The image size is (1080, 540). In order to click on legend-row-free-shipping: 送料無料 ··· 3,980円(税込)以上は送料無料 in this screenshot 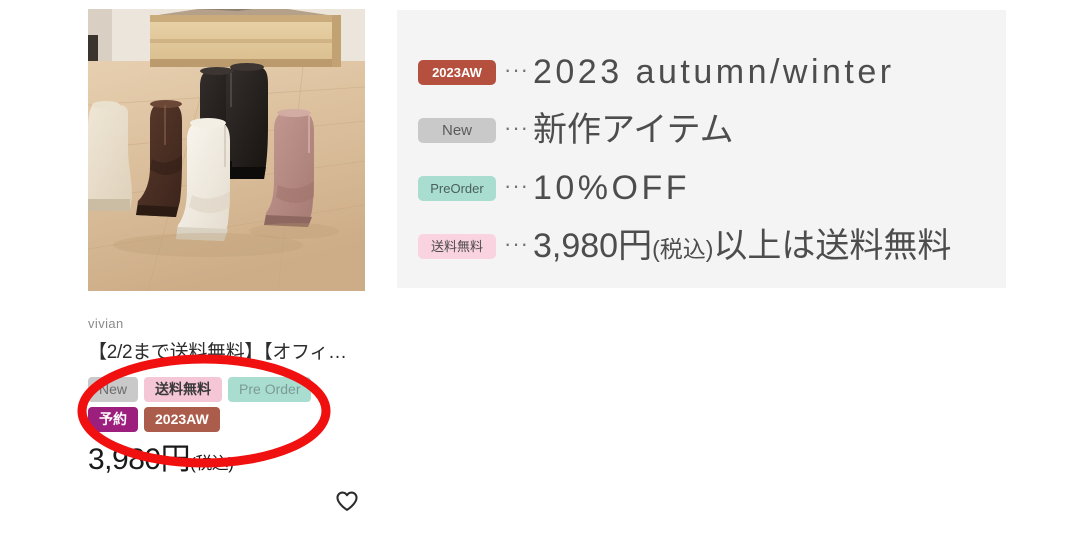, I will do `click(709, 246)`.